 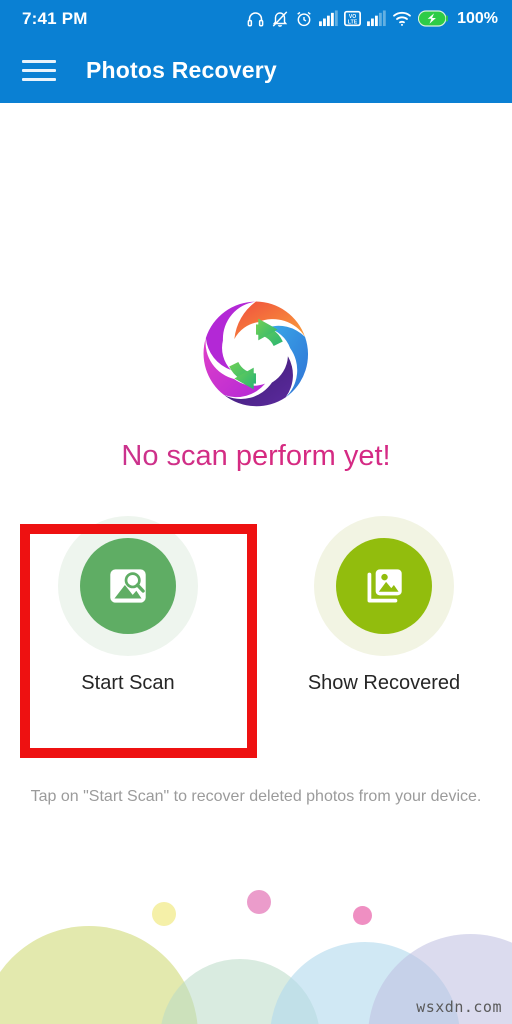 I want to click on status-bar-icons: VO LTE 100%, so click(x=372, y=19).